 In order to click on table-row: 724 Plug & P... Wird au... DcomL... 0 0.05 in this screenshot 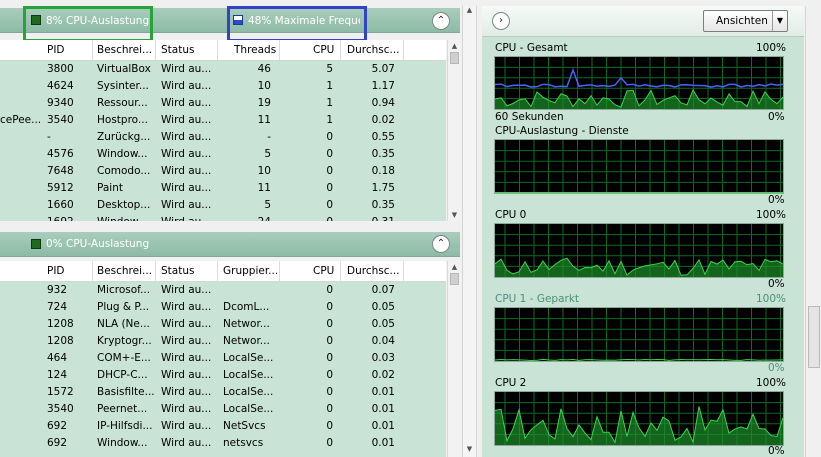, I will do `click(223, 307)`.